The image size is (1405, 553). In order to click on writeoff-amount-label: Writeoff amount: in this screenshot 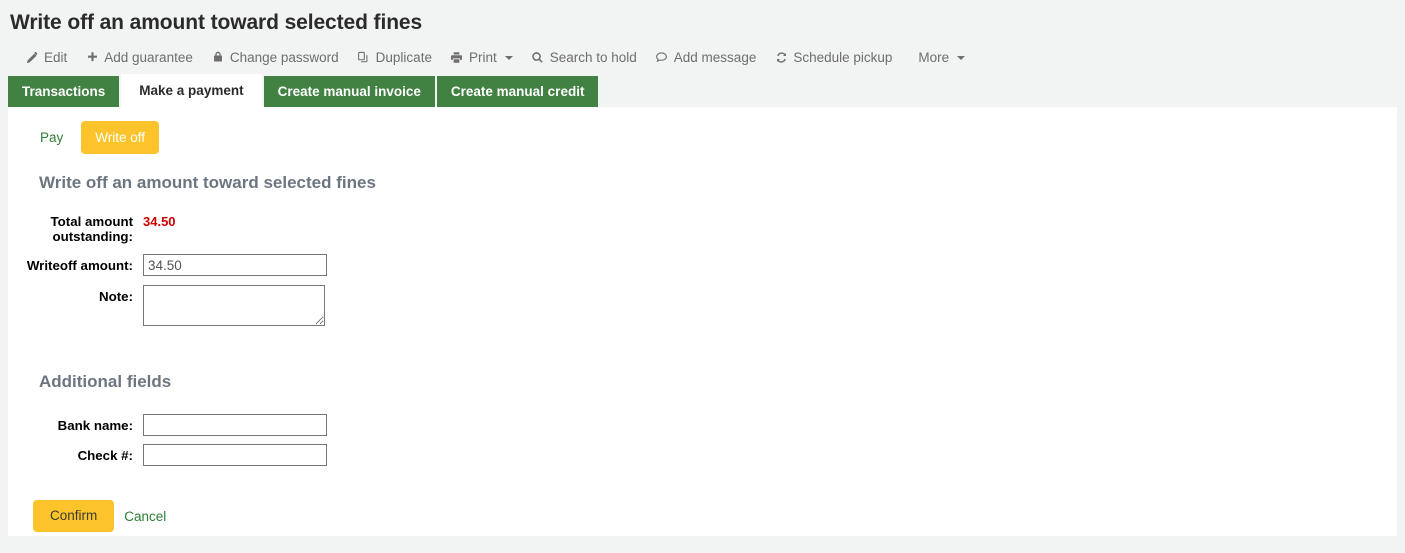, I will do `click(79, 265)`.